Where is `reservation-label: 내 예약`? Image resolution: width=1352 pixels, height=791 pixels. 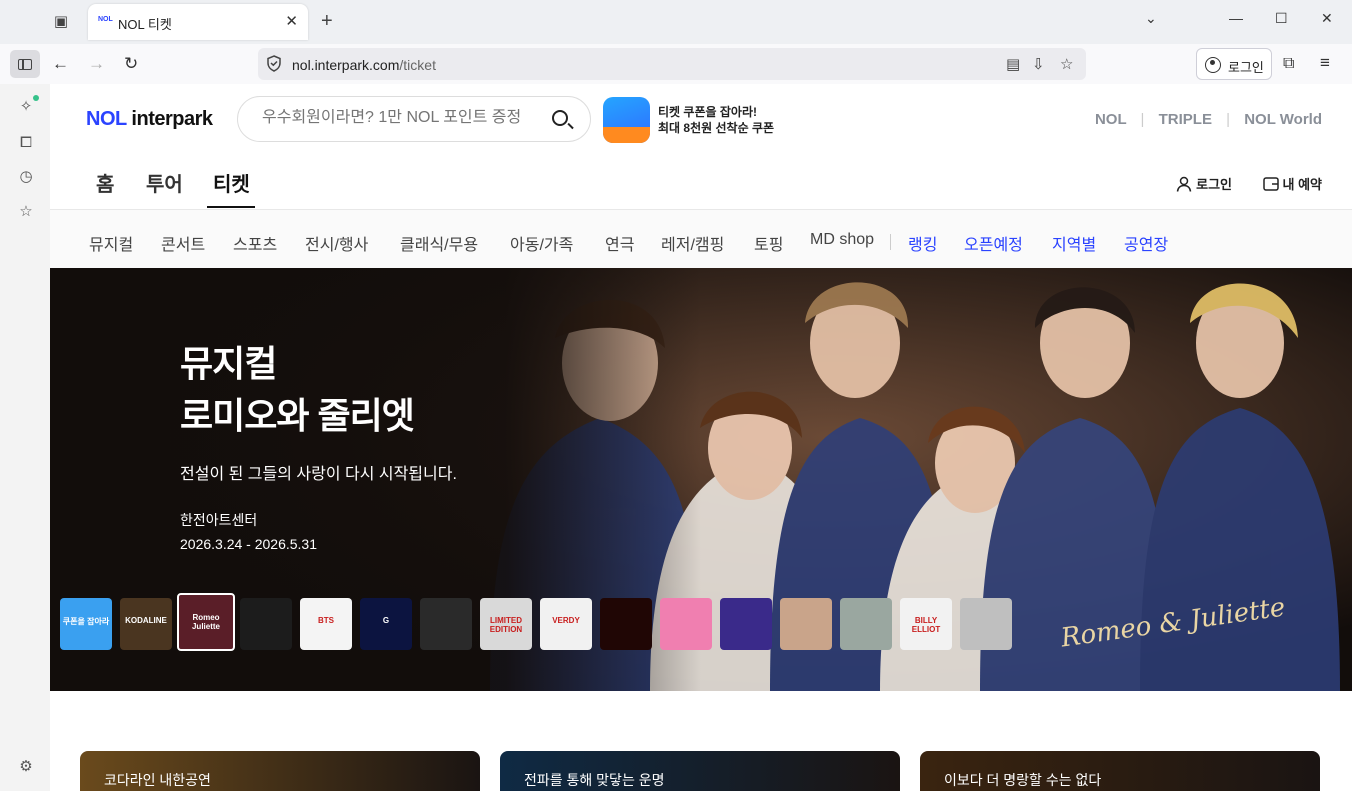
reservation-label: 내 예약 is located at coordinates (1302, 184).